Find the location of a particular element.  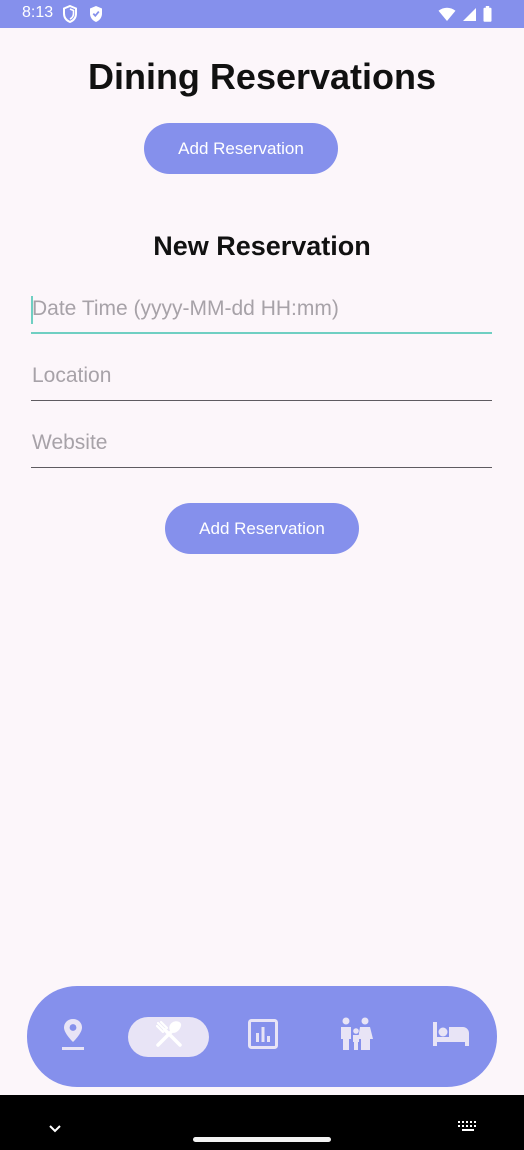

nav-item-lodging is located at coordinates (451, 1036).